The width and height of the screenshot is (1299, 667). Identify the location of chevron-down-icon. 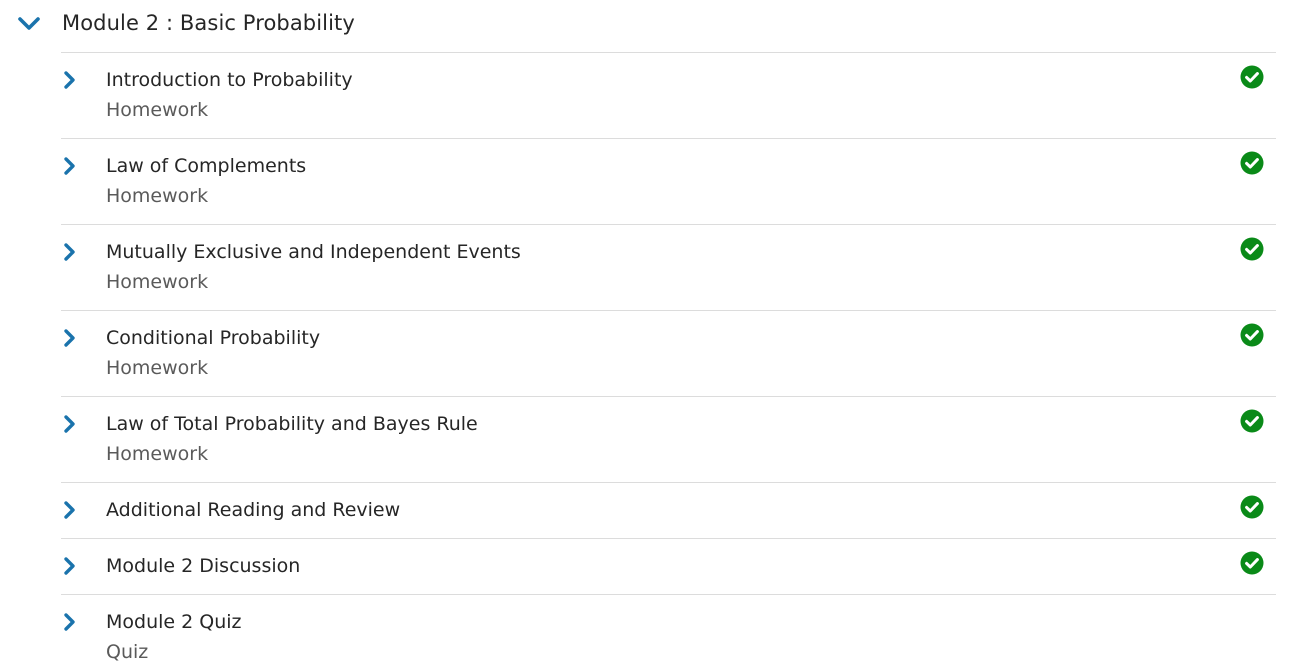
(29, 24).